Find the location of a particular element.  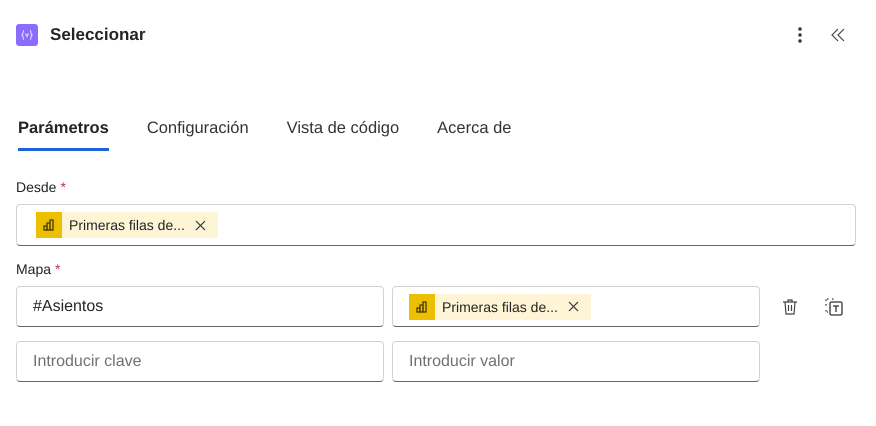

tab: Acerca de is located at coordinates (474, 133).